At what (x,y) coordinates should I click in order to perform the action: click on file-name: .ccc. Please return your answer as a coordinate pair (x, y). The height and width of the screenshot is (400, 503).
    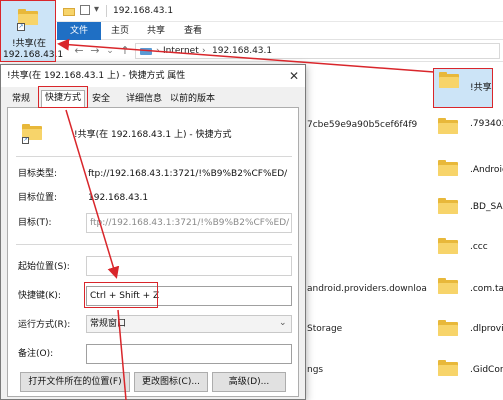
    Looking at the image, I should click on (479, 247).